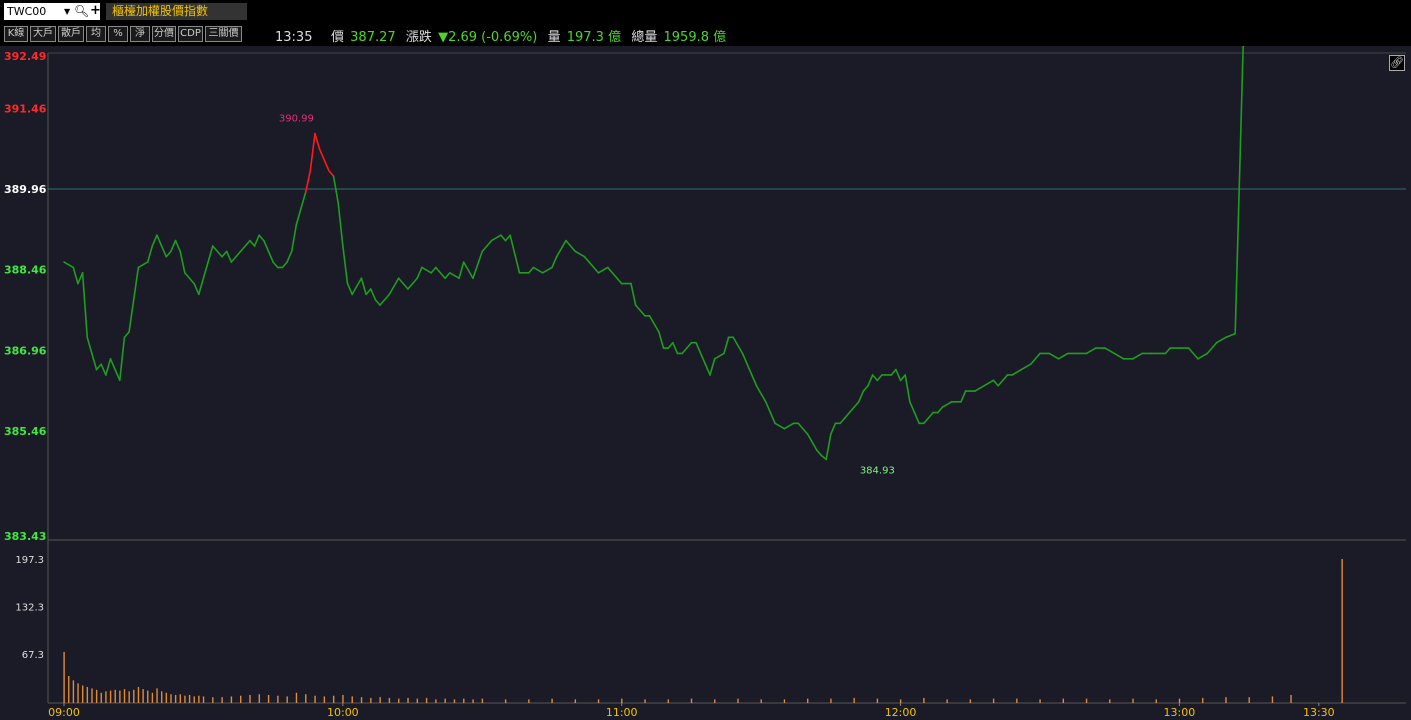 This screenshot has width=1411, height=720. Describe the element at coordinates (164, 34) in the screenshot. I see `price-distribution-button: 分價` at that location.